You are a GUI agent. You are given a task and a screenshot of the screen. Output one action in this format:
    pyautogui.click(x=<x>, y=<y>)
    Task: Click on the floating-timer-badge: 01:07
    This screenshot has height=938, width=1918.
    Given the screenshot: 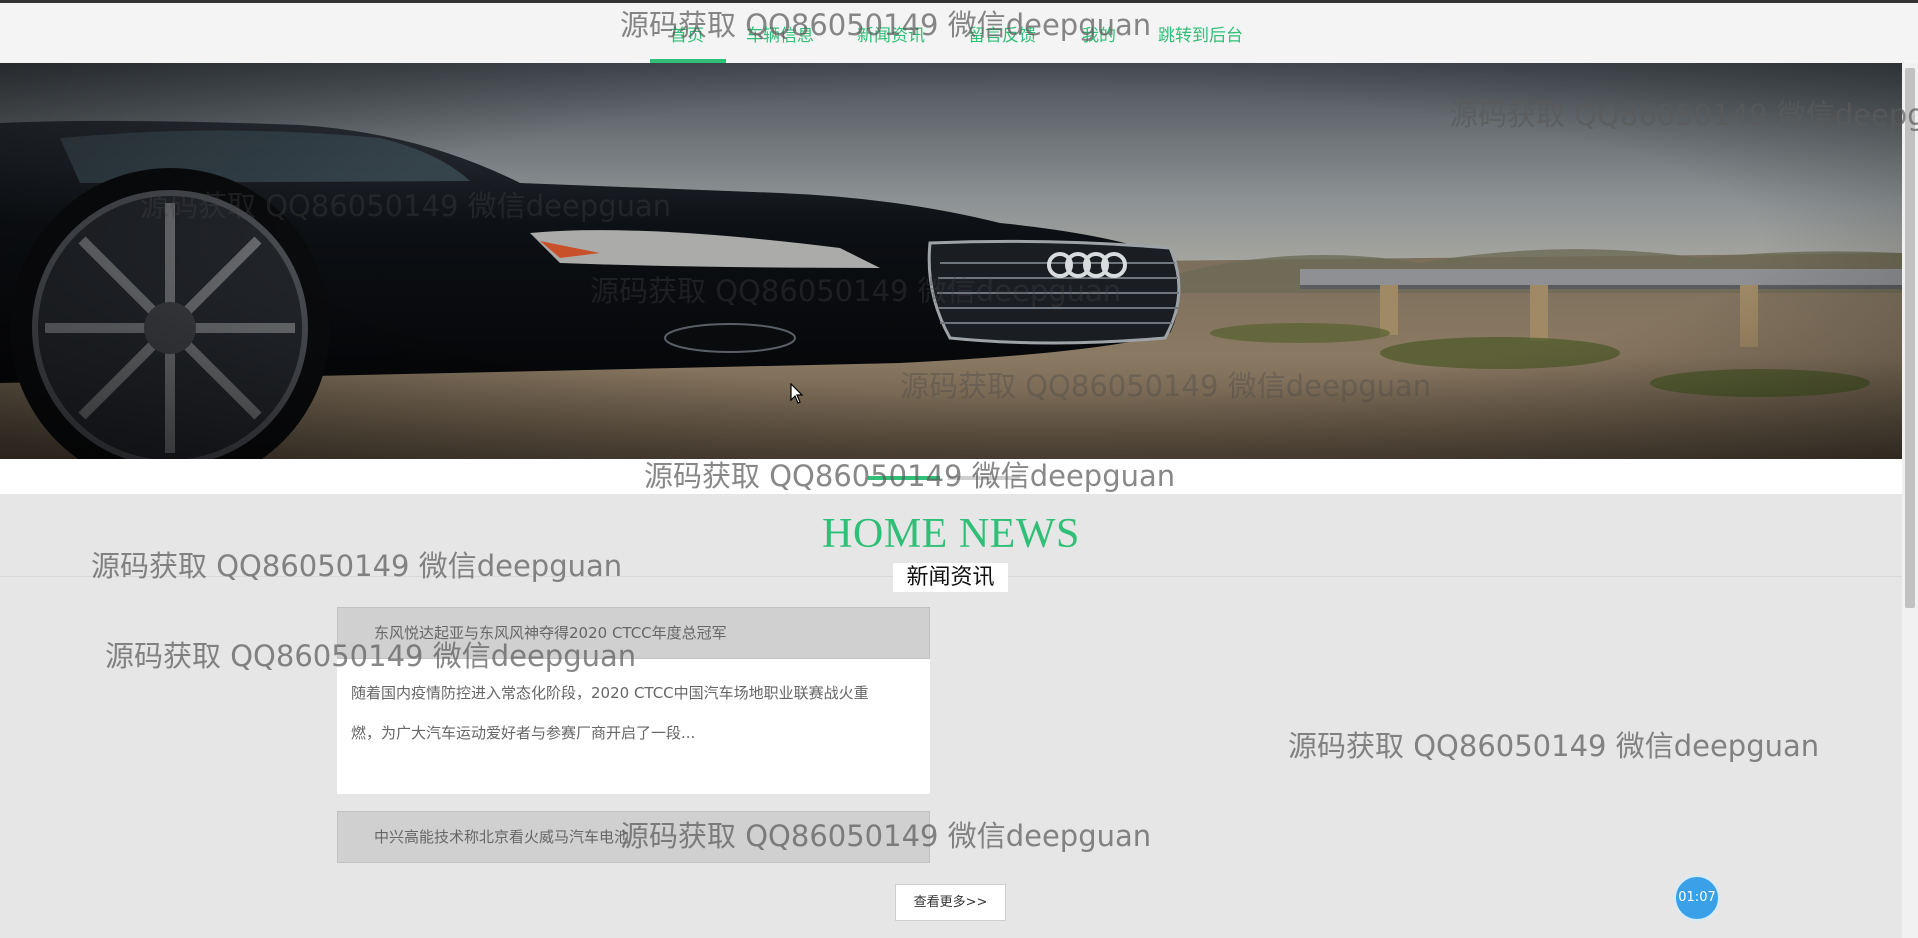 What is the action you would take?
    pyautogui.click(x=1697, y=898)
    